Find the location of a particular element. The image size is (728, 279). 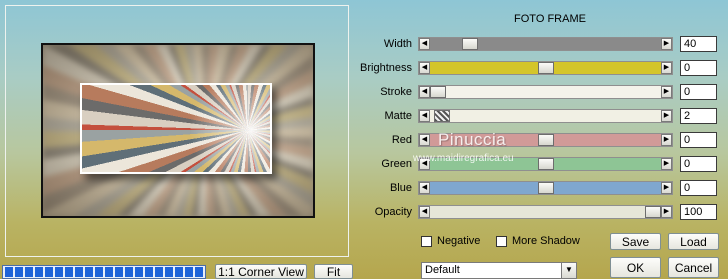

brightness-label: Brightness is located at coordinates (386, 68).